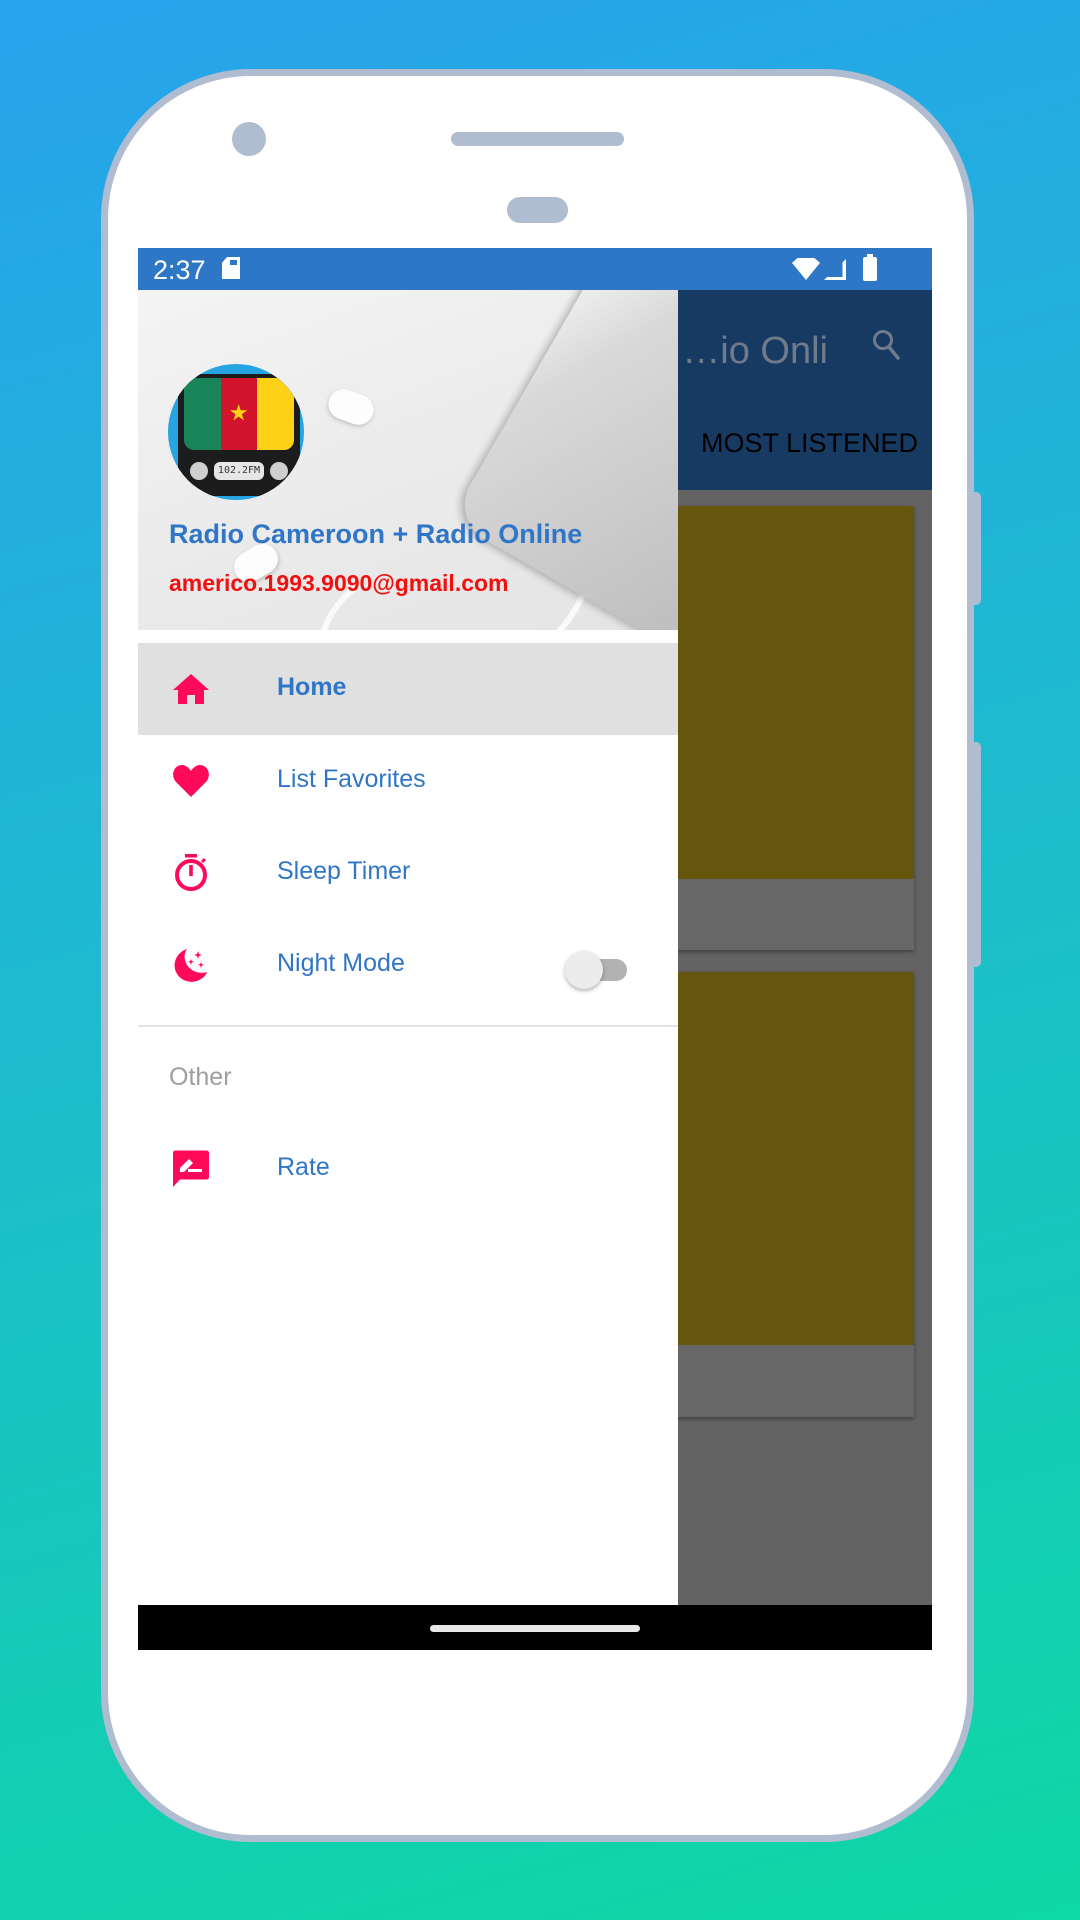  Describe the element at coordinates (408, 1075) in the screenshot. I see `section-other: Other` at that location.